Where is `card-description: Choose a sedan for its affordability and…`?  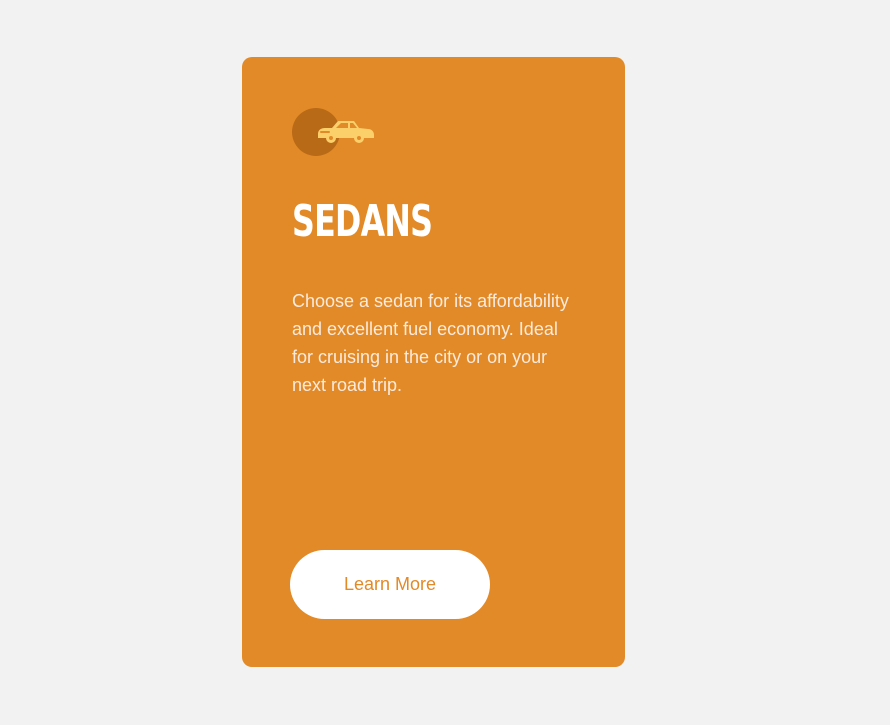
card-description: Choose a sedan for its affordability and… is located at coordinates (430, 343).